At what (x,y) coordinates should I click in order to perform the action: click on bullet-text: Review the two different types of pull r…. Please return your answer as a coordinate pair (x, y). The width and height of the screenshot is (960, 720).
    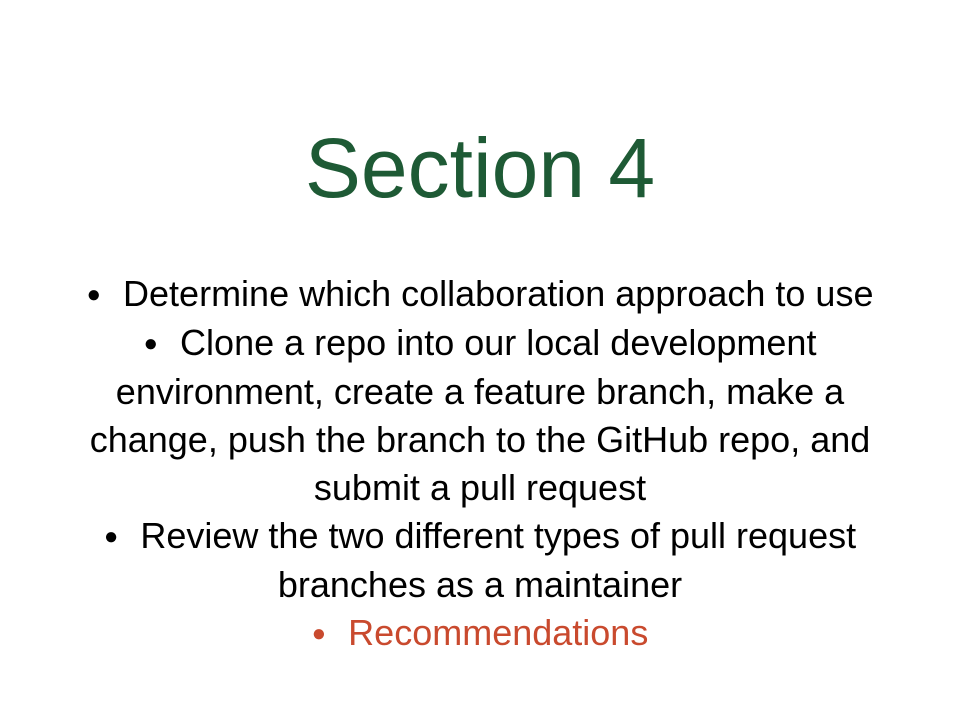
    Looking at the image, I should click on (498, 560).